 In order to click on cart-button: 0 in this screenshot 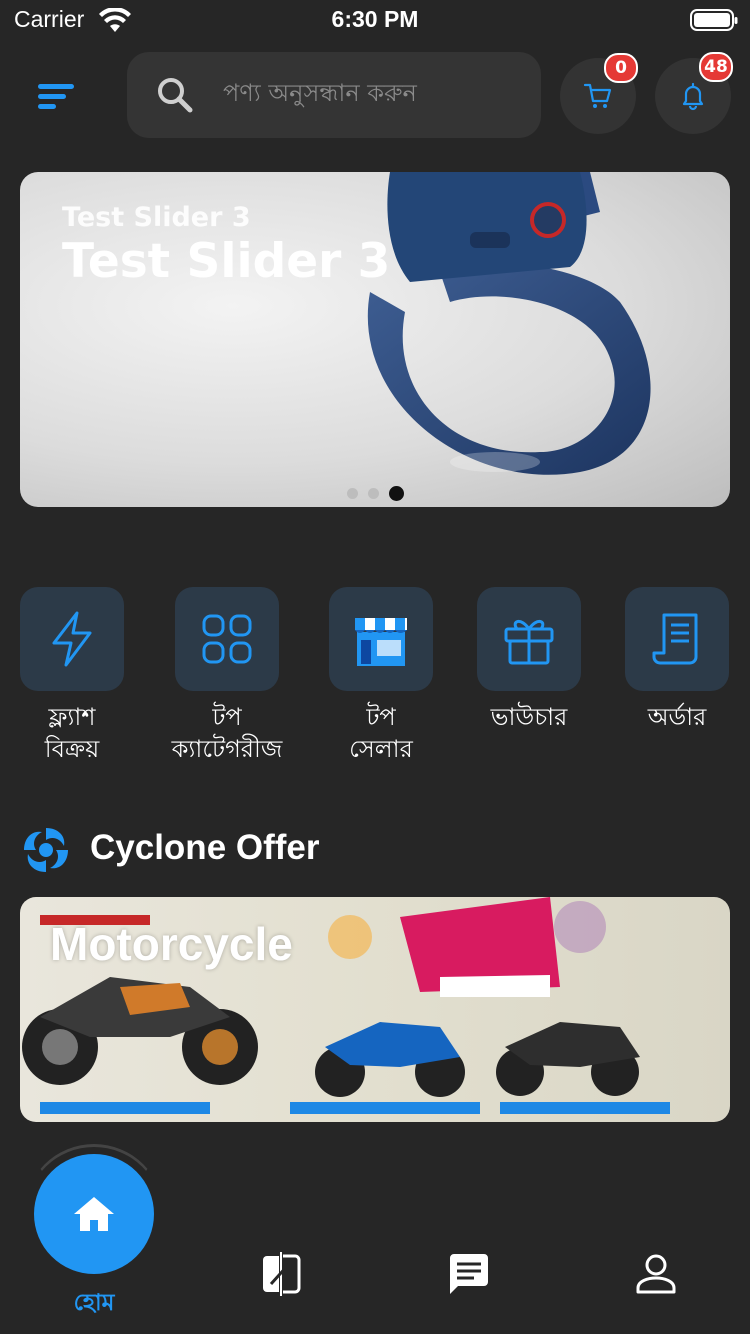, I will do `click(599, 93)`.